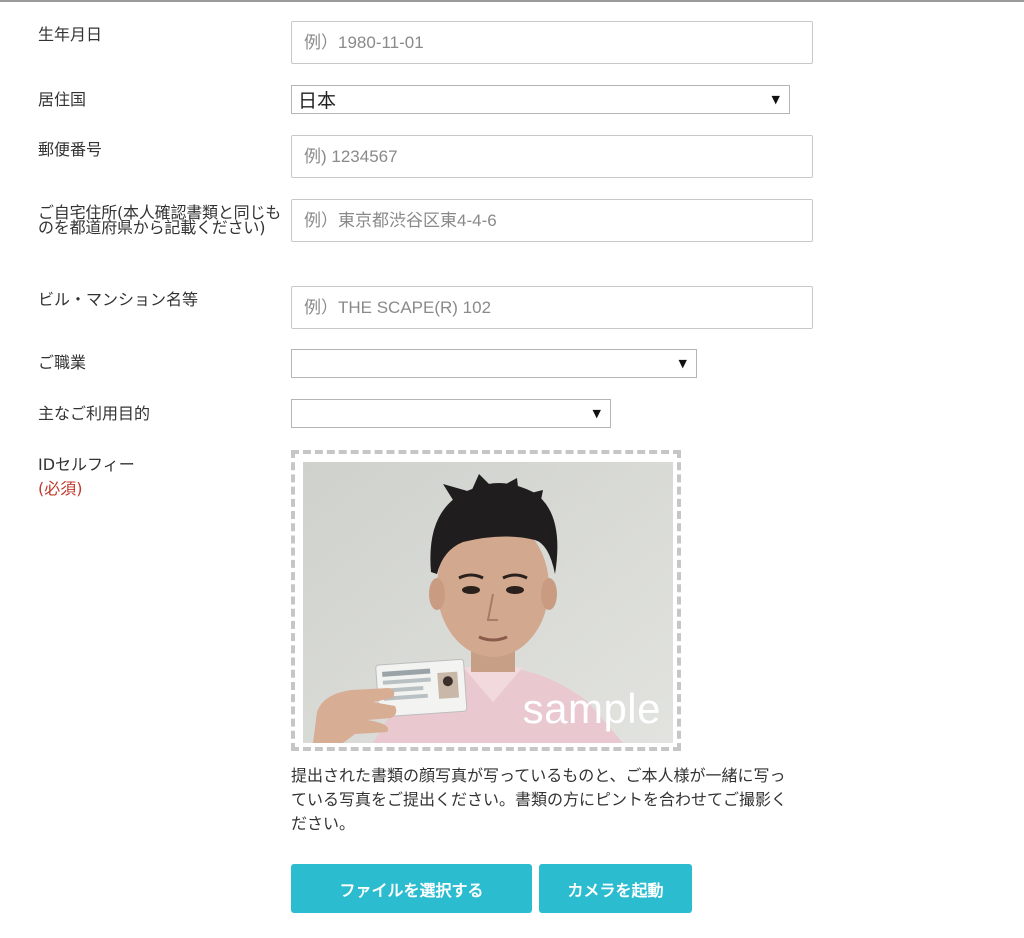  I want to click on id-selfie-label: IDセルフィー (必須), so click(86, 477).